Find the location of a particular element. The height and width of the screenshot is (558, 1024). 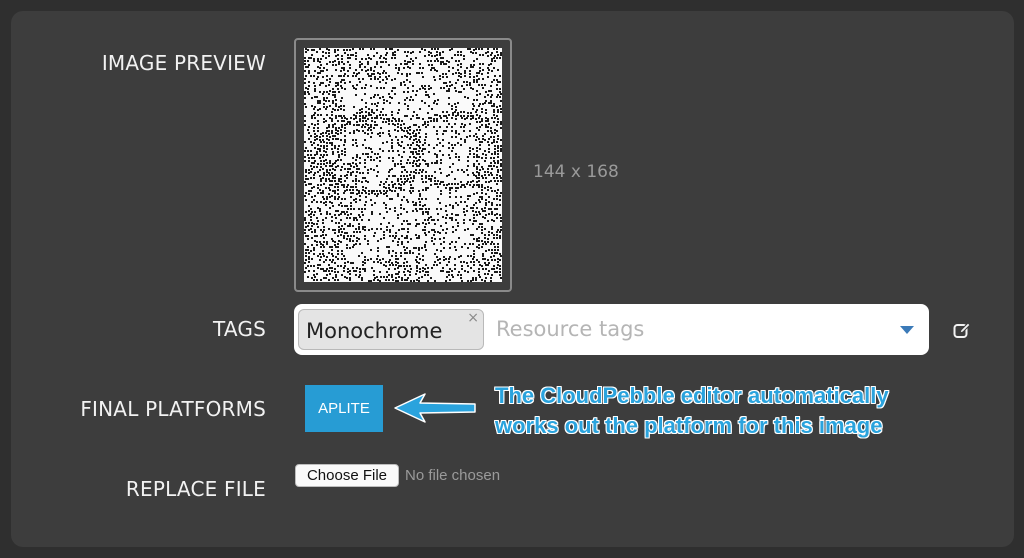

tag-chip-label: Monochrome is located at coordinates (374, 331).